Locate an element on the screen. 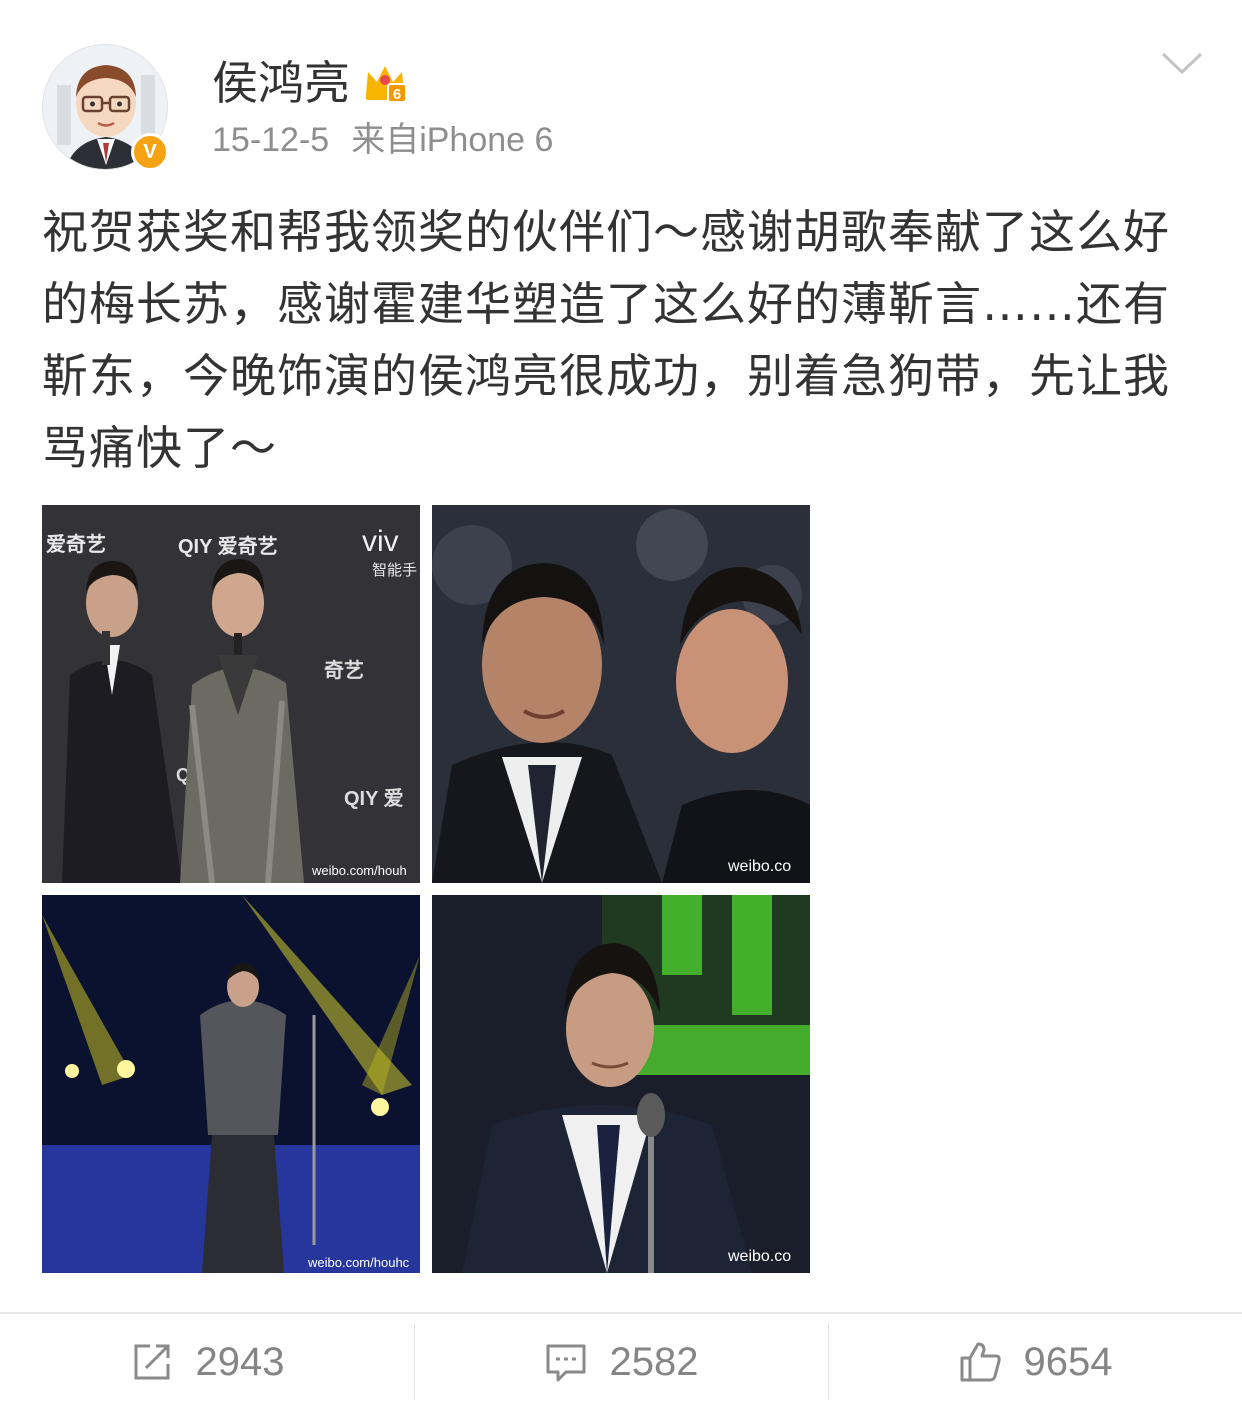 The height and width of the screenshot is (1410, 1242). repost-count: 2943 is located at coordinates (240, 1361).